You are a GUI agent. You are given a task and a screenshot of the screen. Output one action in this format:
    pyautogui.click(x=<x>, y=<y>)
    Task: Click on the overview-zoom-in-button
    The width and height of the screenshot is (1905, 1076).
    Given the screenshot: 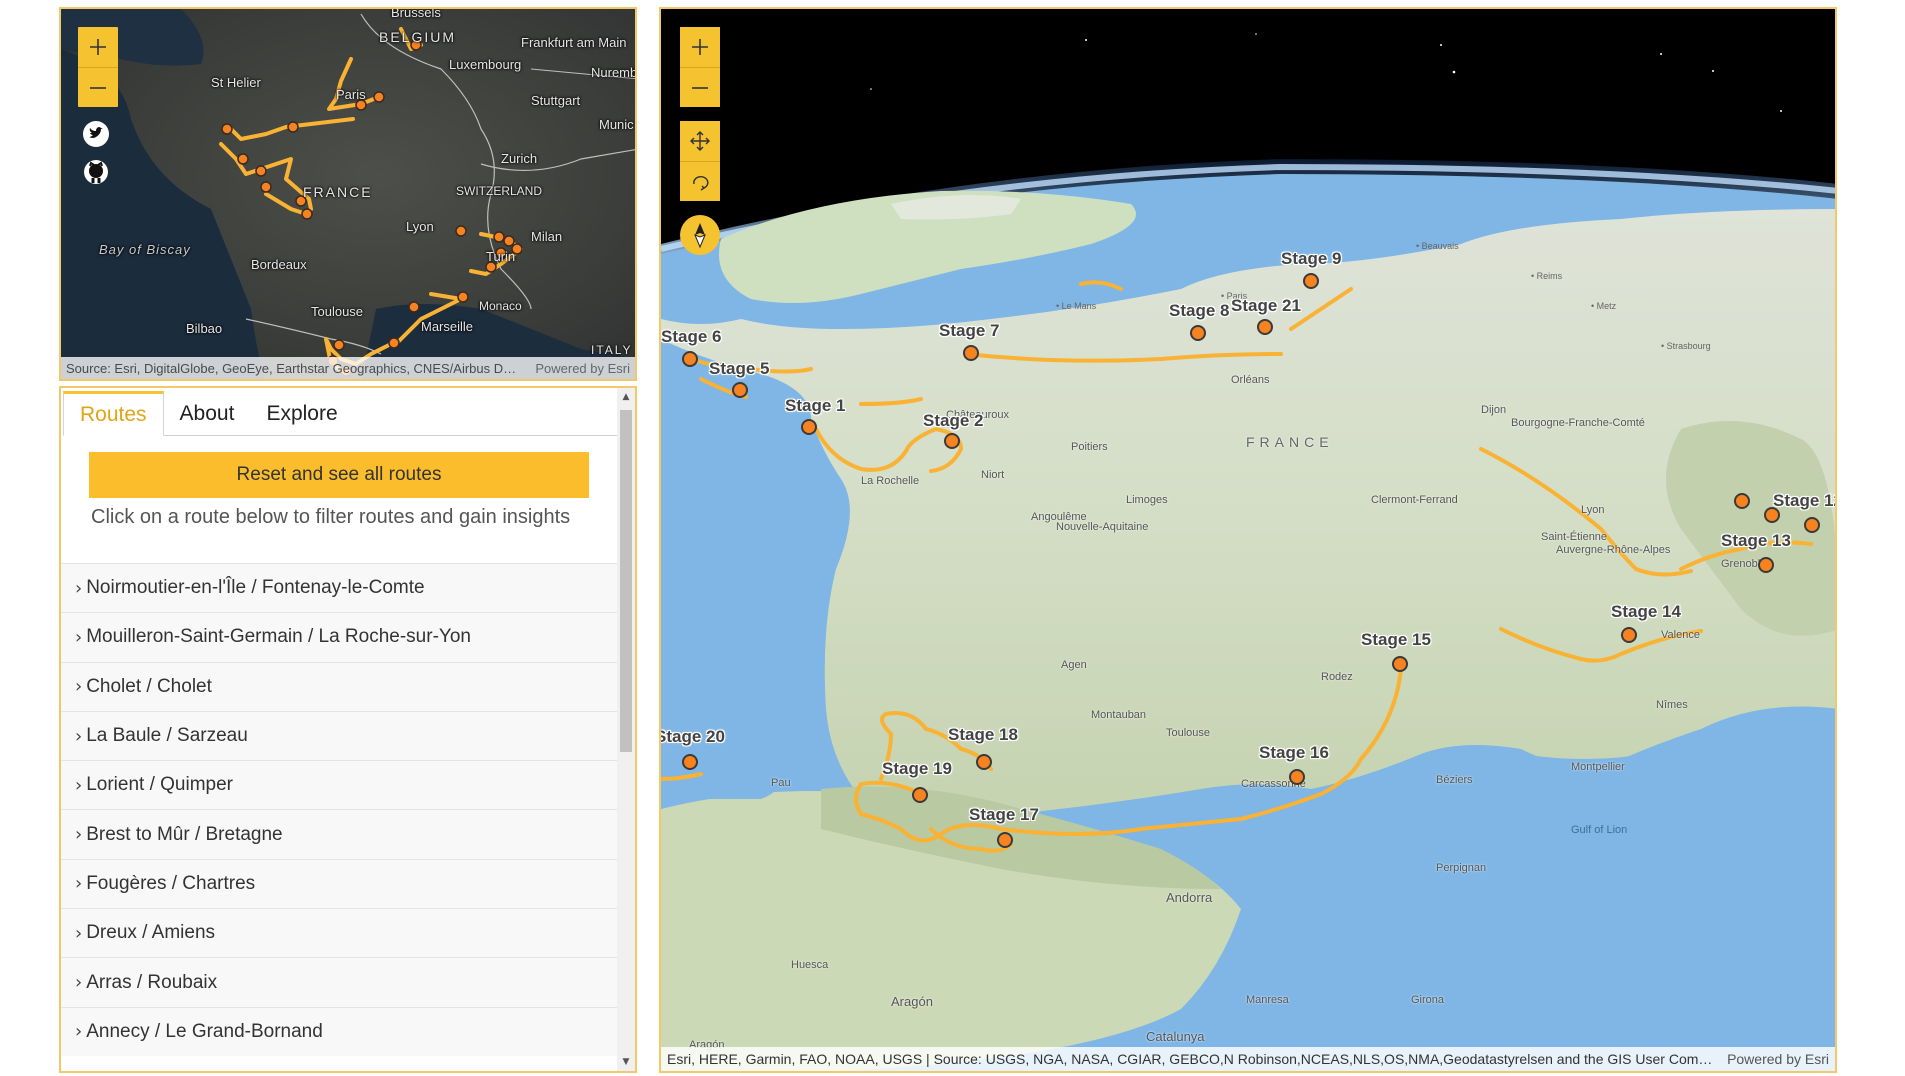 What is the action you would take?
    pyautogui.click(x=98, y=47)
    